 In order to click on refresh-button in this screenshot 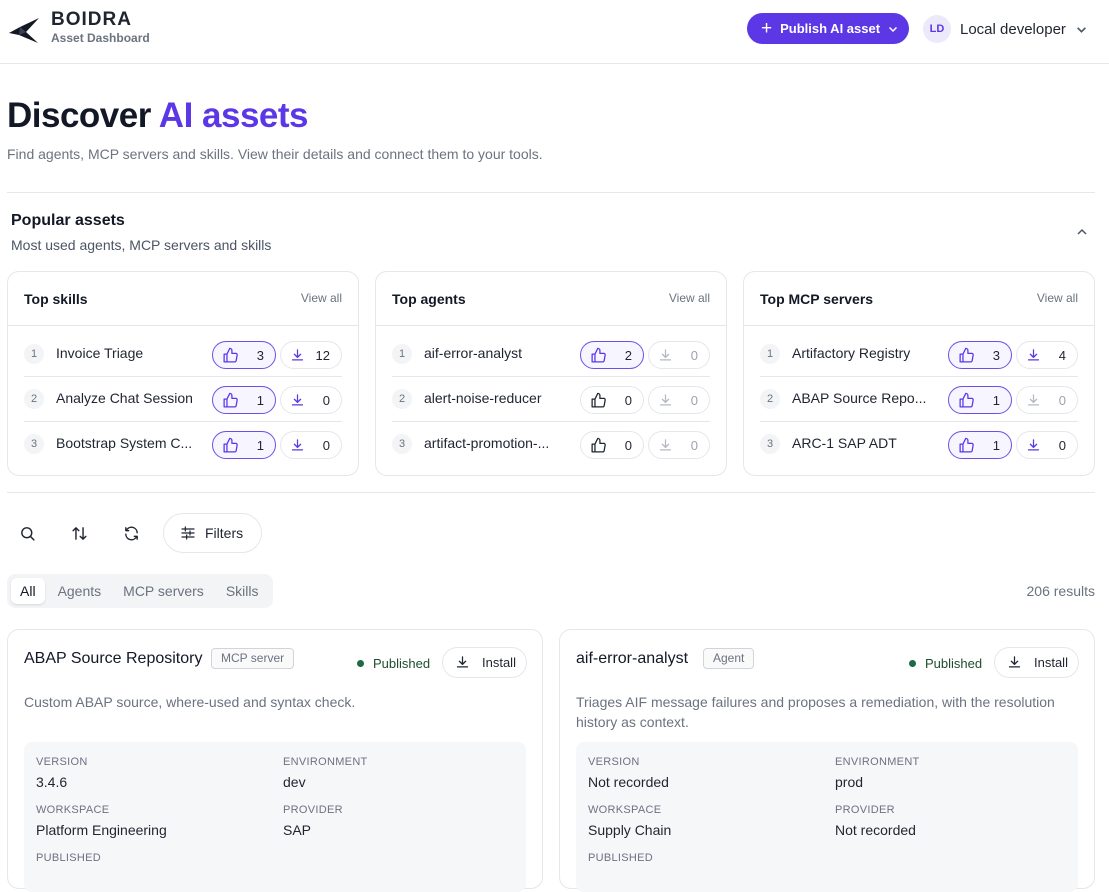, I will do `click(131, 533)`.